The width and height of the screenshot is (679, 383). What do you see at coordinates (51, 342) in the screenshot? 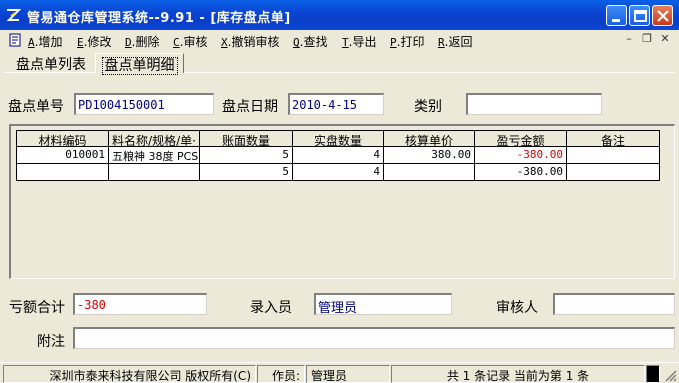
I see `note-label: 附注` at bounding box center [51, 342].